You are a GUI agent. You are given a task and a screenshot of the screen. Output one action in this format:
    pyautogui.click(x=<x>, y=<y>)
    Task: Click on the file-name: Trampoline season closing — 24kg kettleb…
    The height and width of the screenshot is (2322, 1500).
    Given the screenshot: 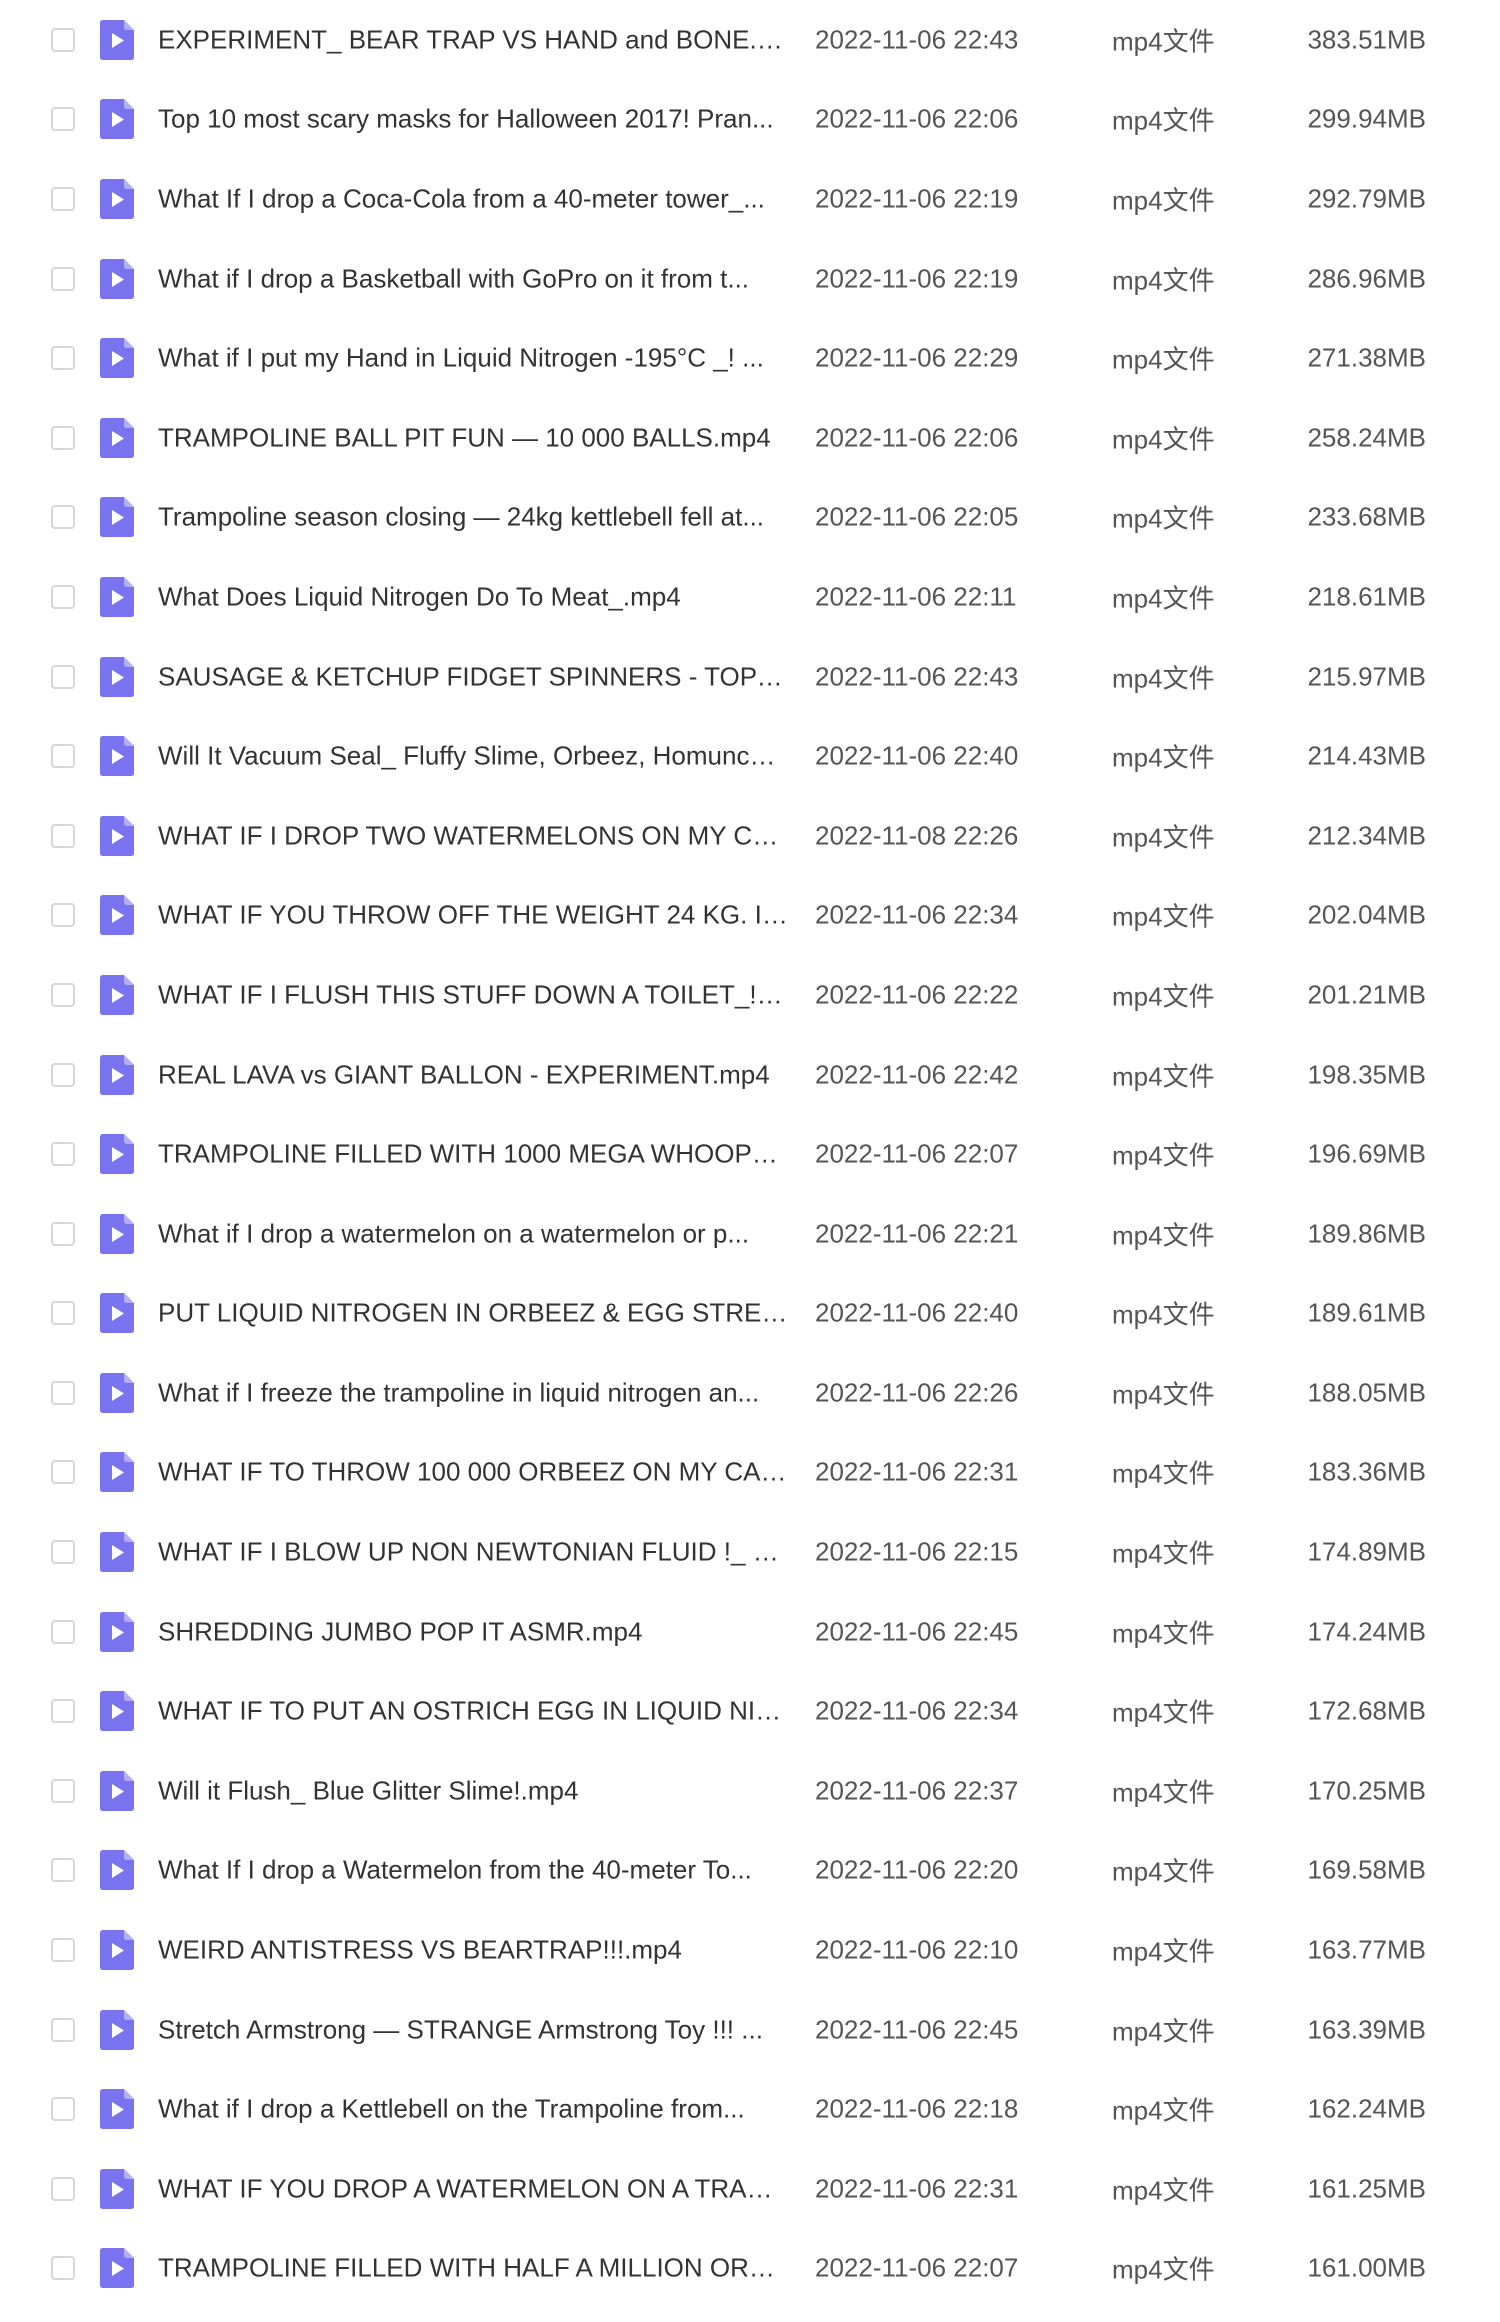 What is the action you would take?
    pyautogui.click(x=473, y=517)
    